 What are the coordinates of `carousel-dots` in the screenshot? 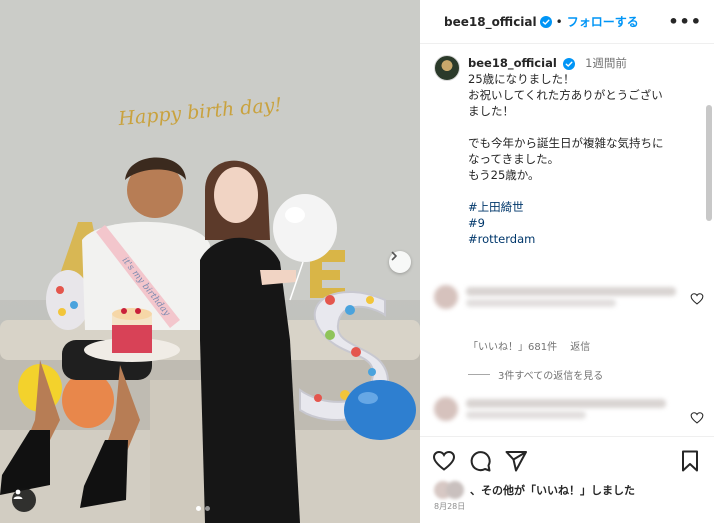 It's located at (203, 508).